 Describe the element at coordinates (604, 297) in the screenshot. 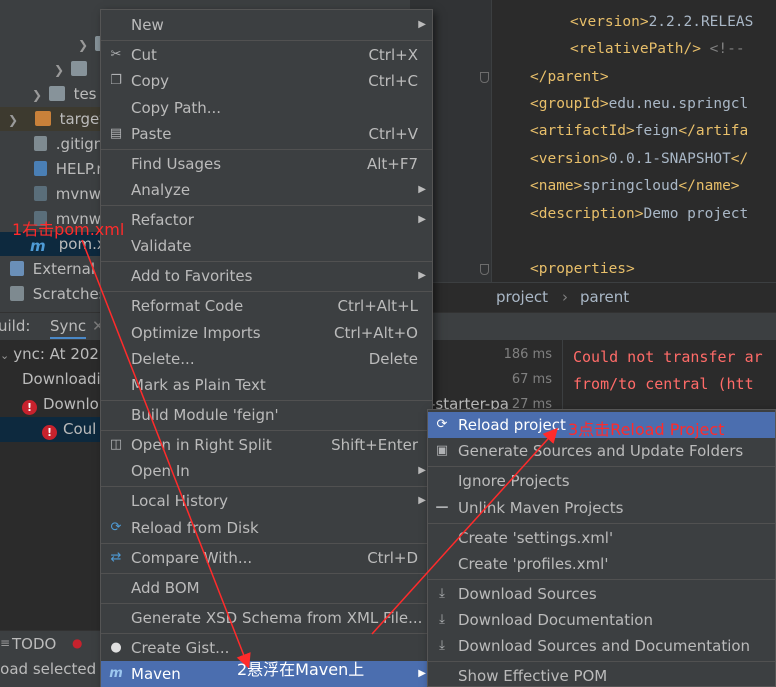

I see `breadcrumb-item: parent` at that location.